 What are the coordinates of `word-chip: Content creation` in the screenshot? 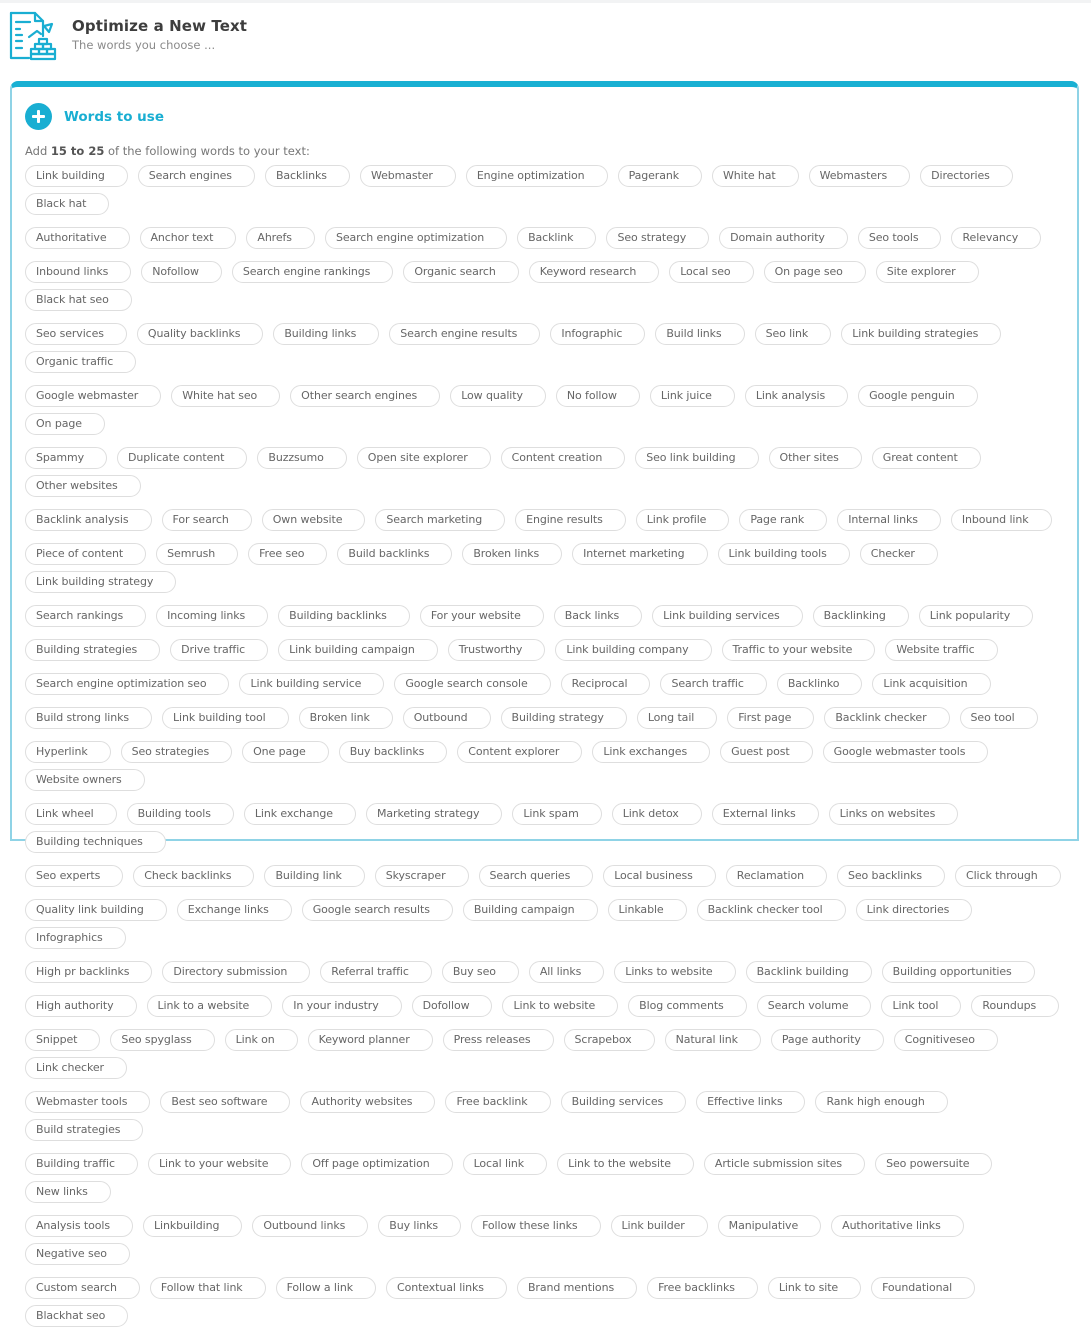 It's located at (563, 458).